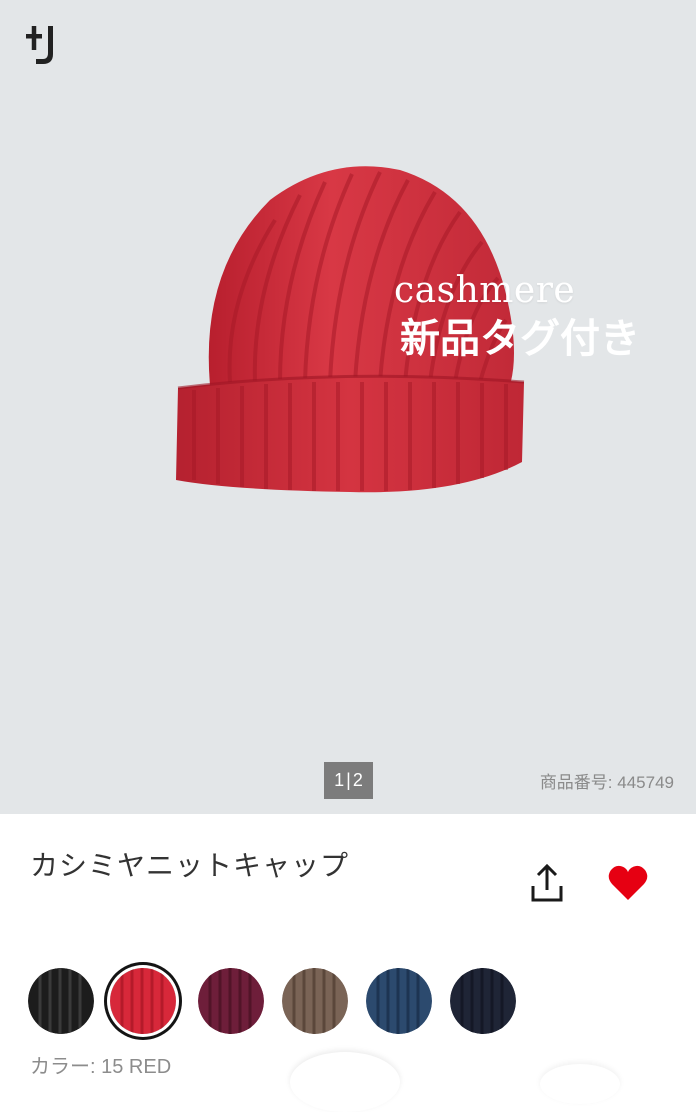 The image size is (696, 1112). I want to click on image-pager: 1 | 2, so click(348, 780).